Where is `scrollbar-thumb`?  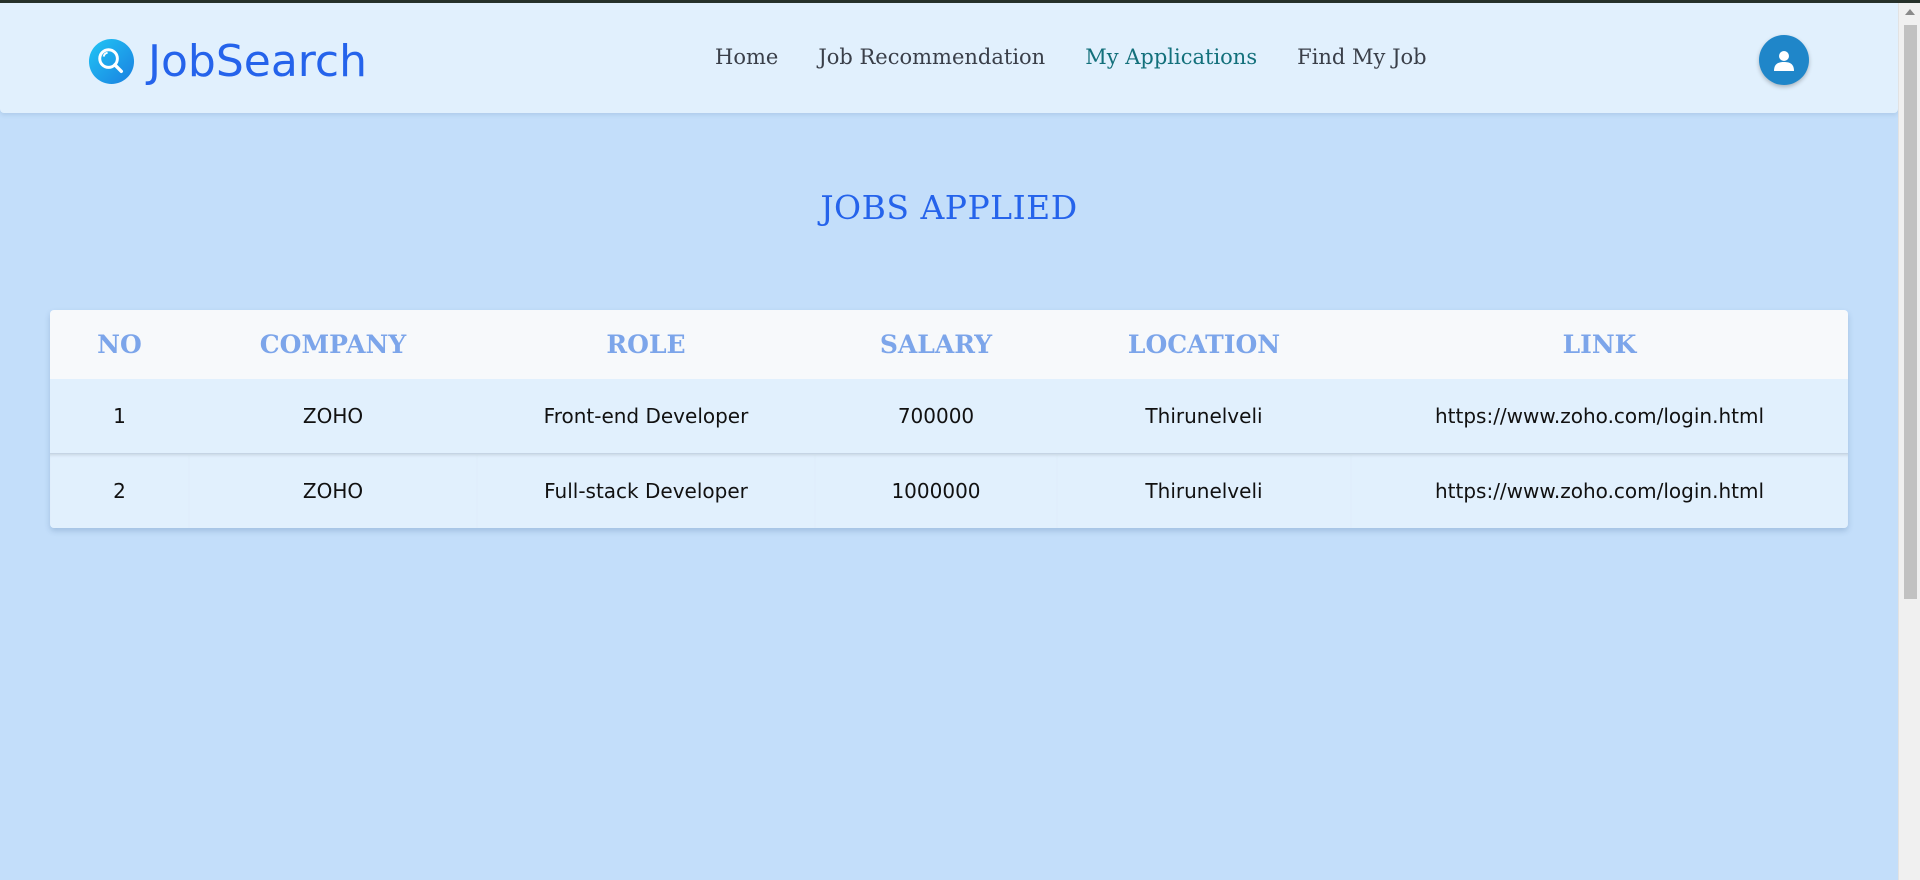 scrollbar-thumb is located at coordinates (1910, 312).